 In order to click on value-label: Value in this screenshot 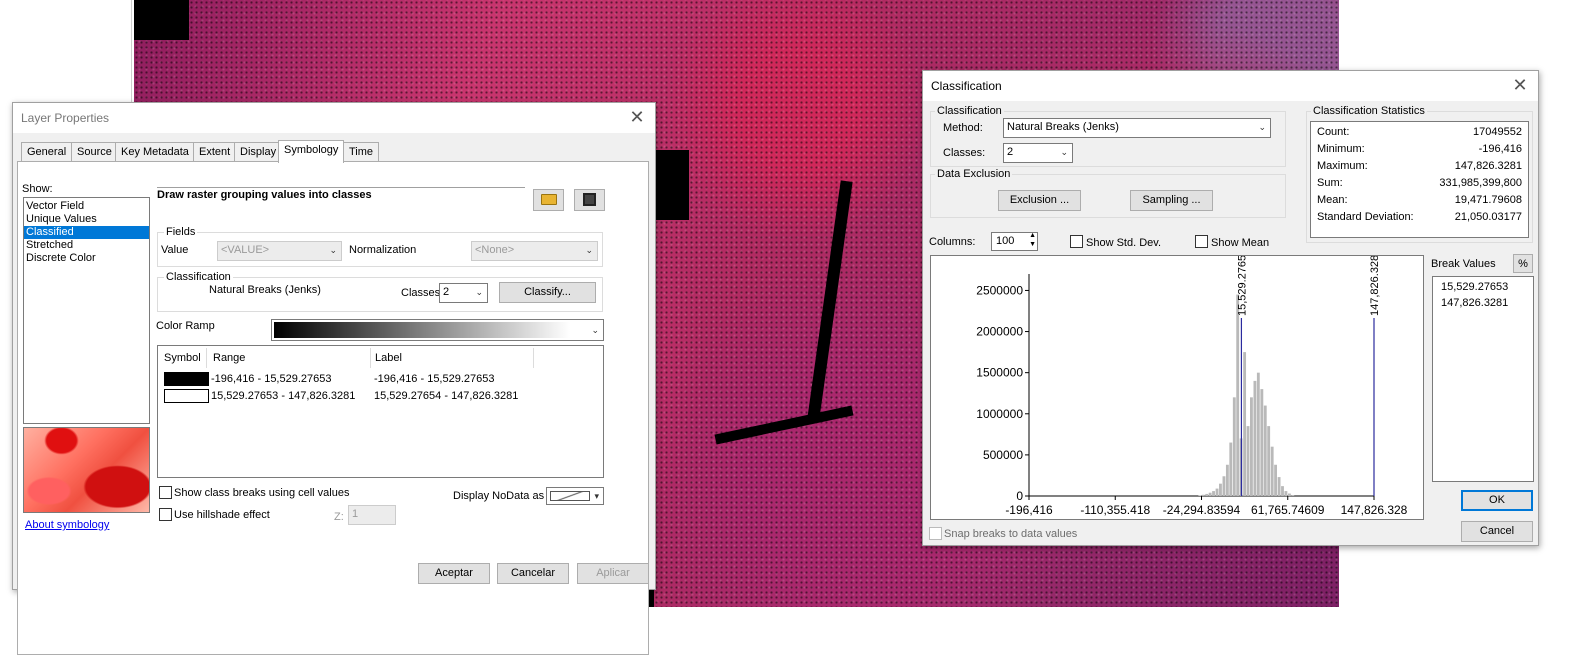, I will do `click(175, 250)`.